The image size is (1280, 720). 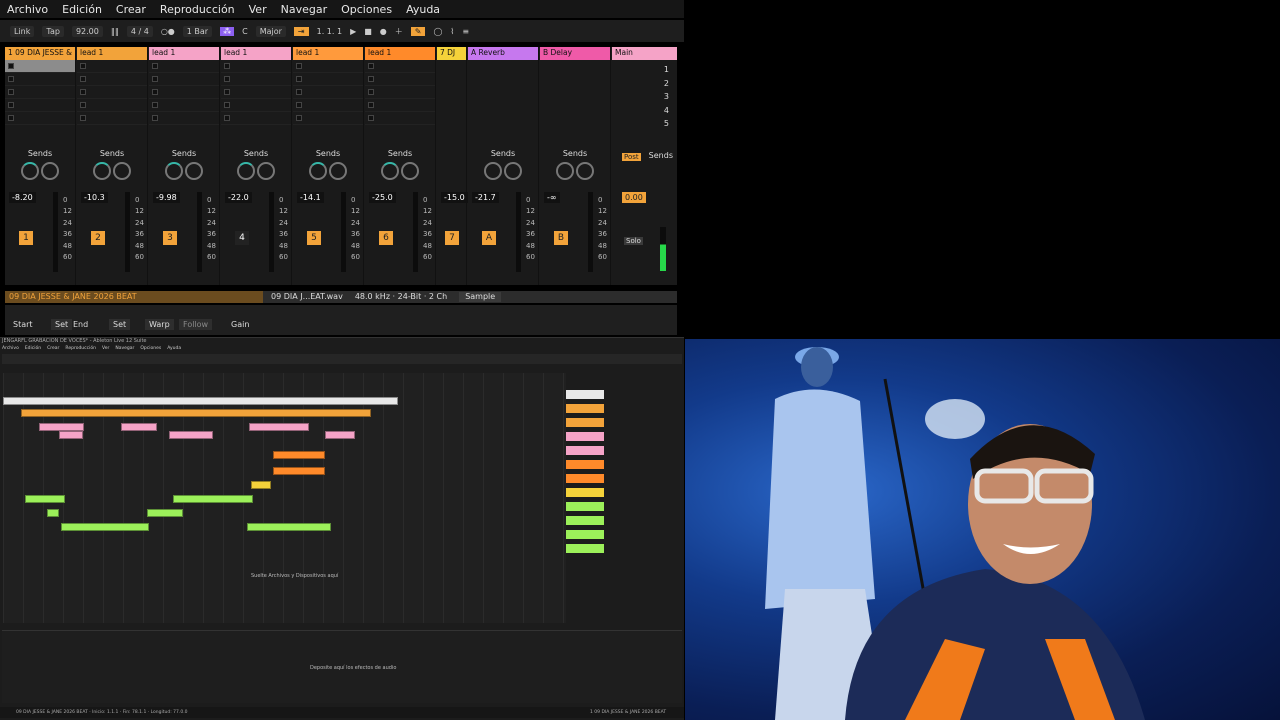 I want to click on menu-reproduccion: Reproducción, so click(x=197, y=9).